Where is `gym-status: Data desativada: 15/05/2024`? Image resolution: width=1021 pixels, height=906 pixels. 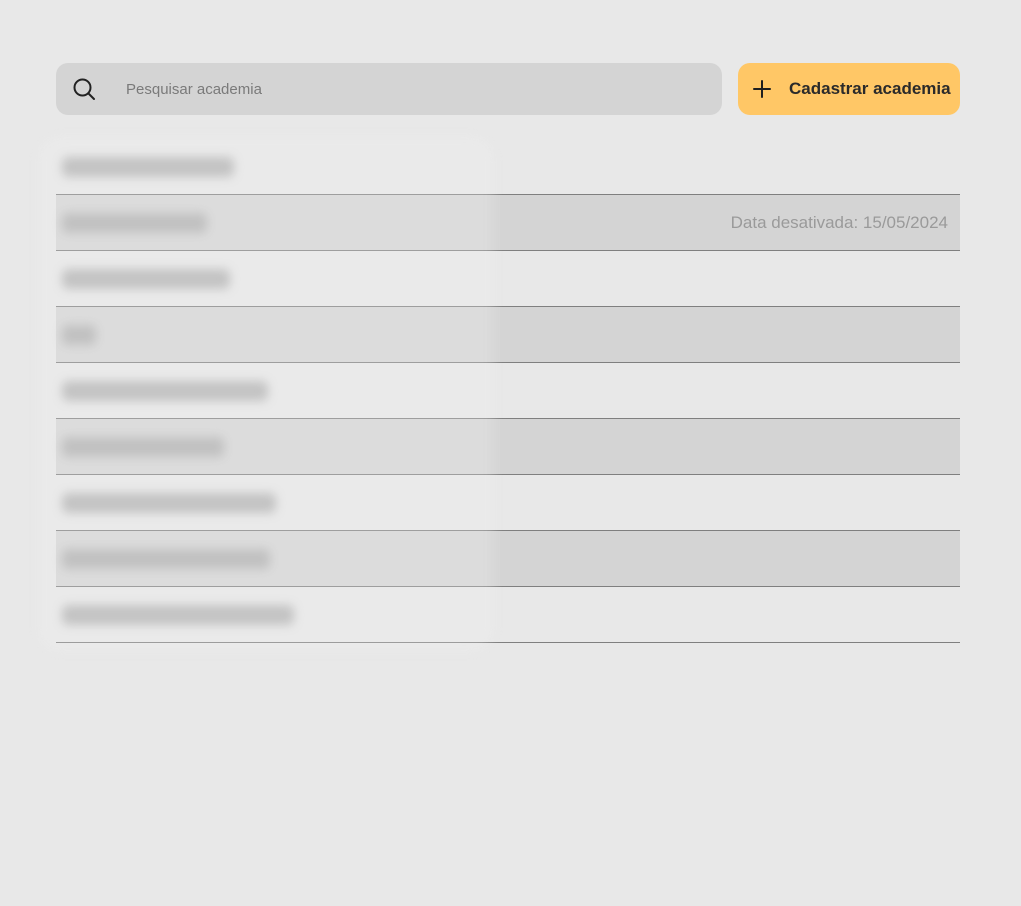 gym-status: Data desativada: 15/05/2024 is located at coordinates (839, 222).